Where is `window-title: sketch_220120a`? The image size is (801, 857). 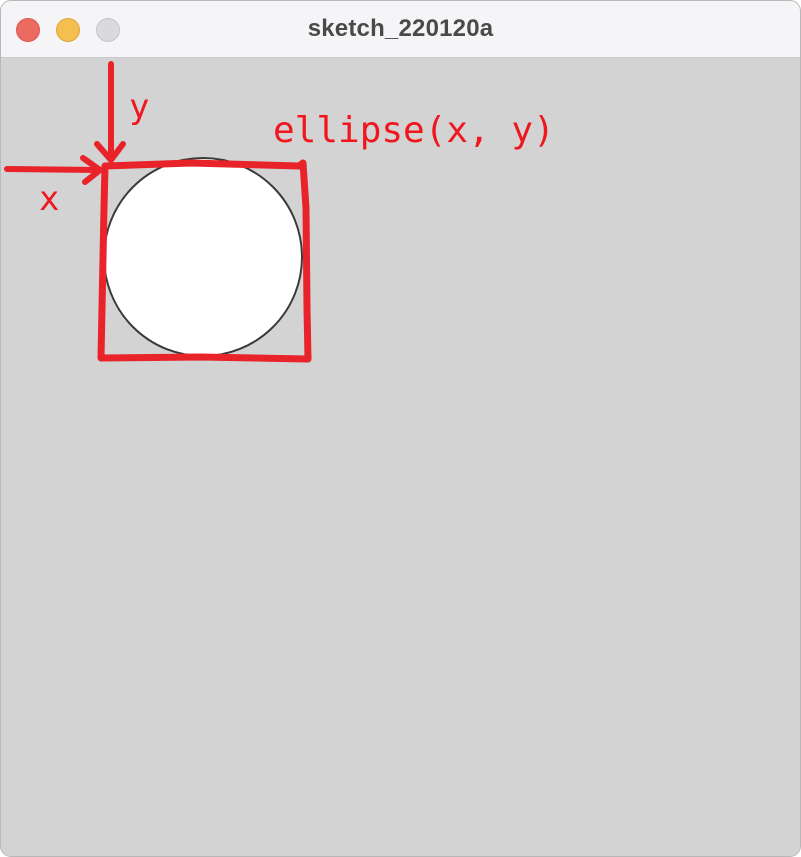 window-title: sketch_220120a is located at coordinates (400, 28).